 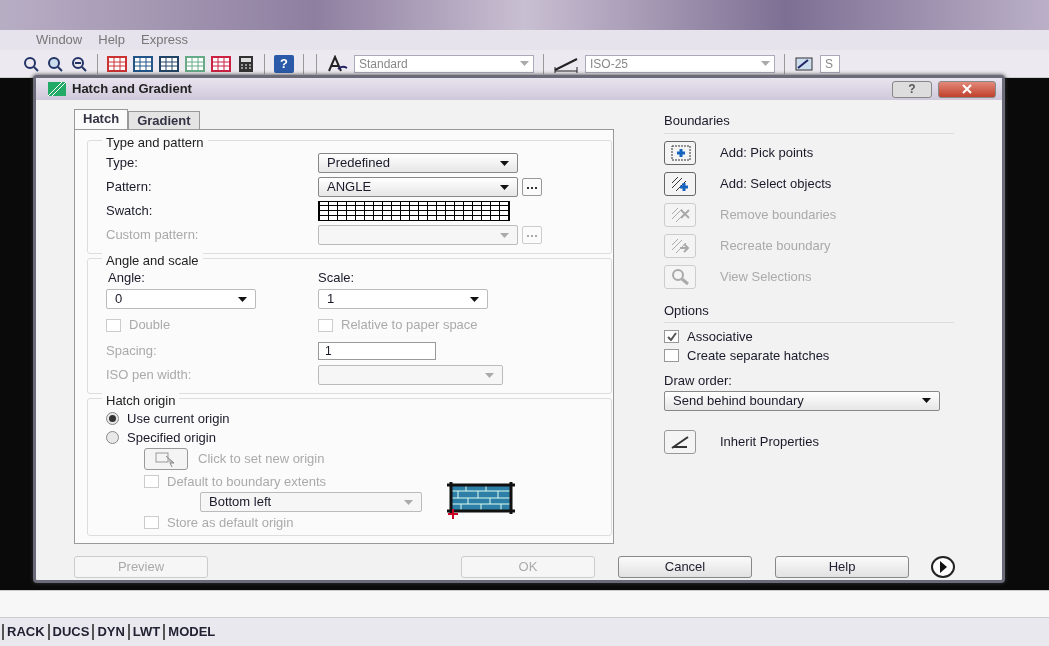 What do you see at coordinates (132, 351) in the screenshot?
I see `field-label: Spacing:` at bounding box center [132, 351].